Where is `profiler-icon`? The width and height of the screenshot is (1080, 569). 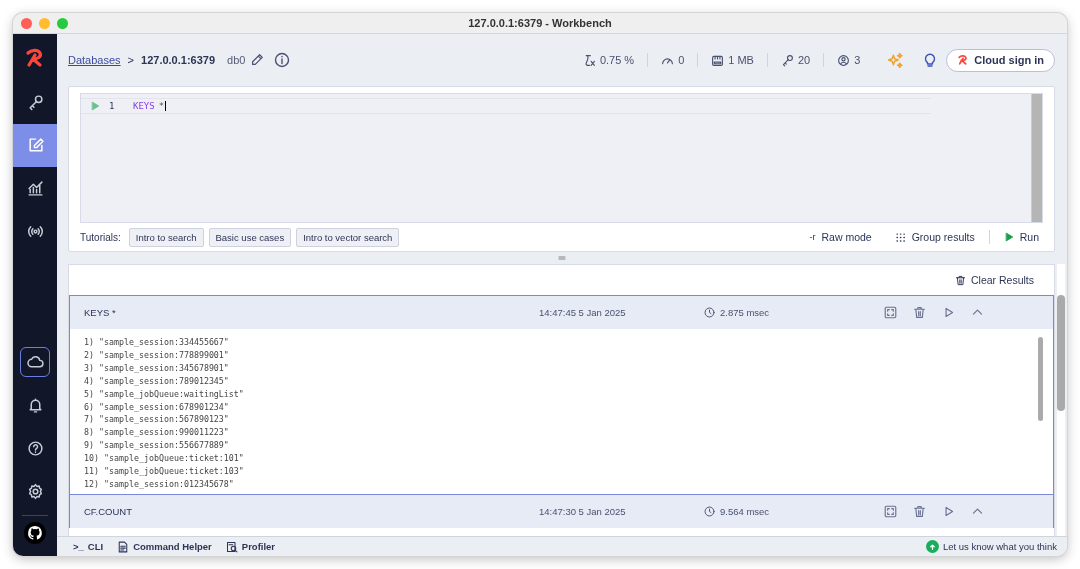 profiler-icon is located at coordinates (231, 546).